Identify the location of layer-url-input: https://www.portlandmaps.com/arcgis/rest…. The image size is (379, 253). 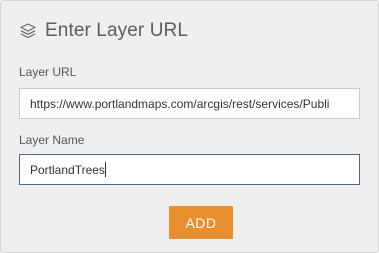
(189, 103).